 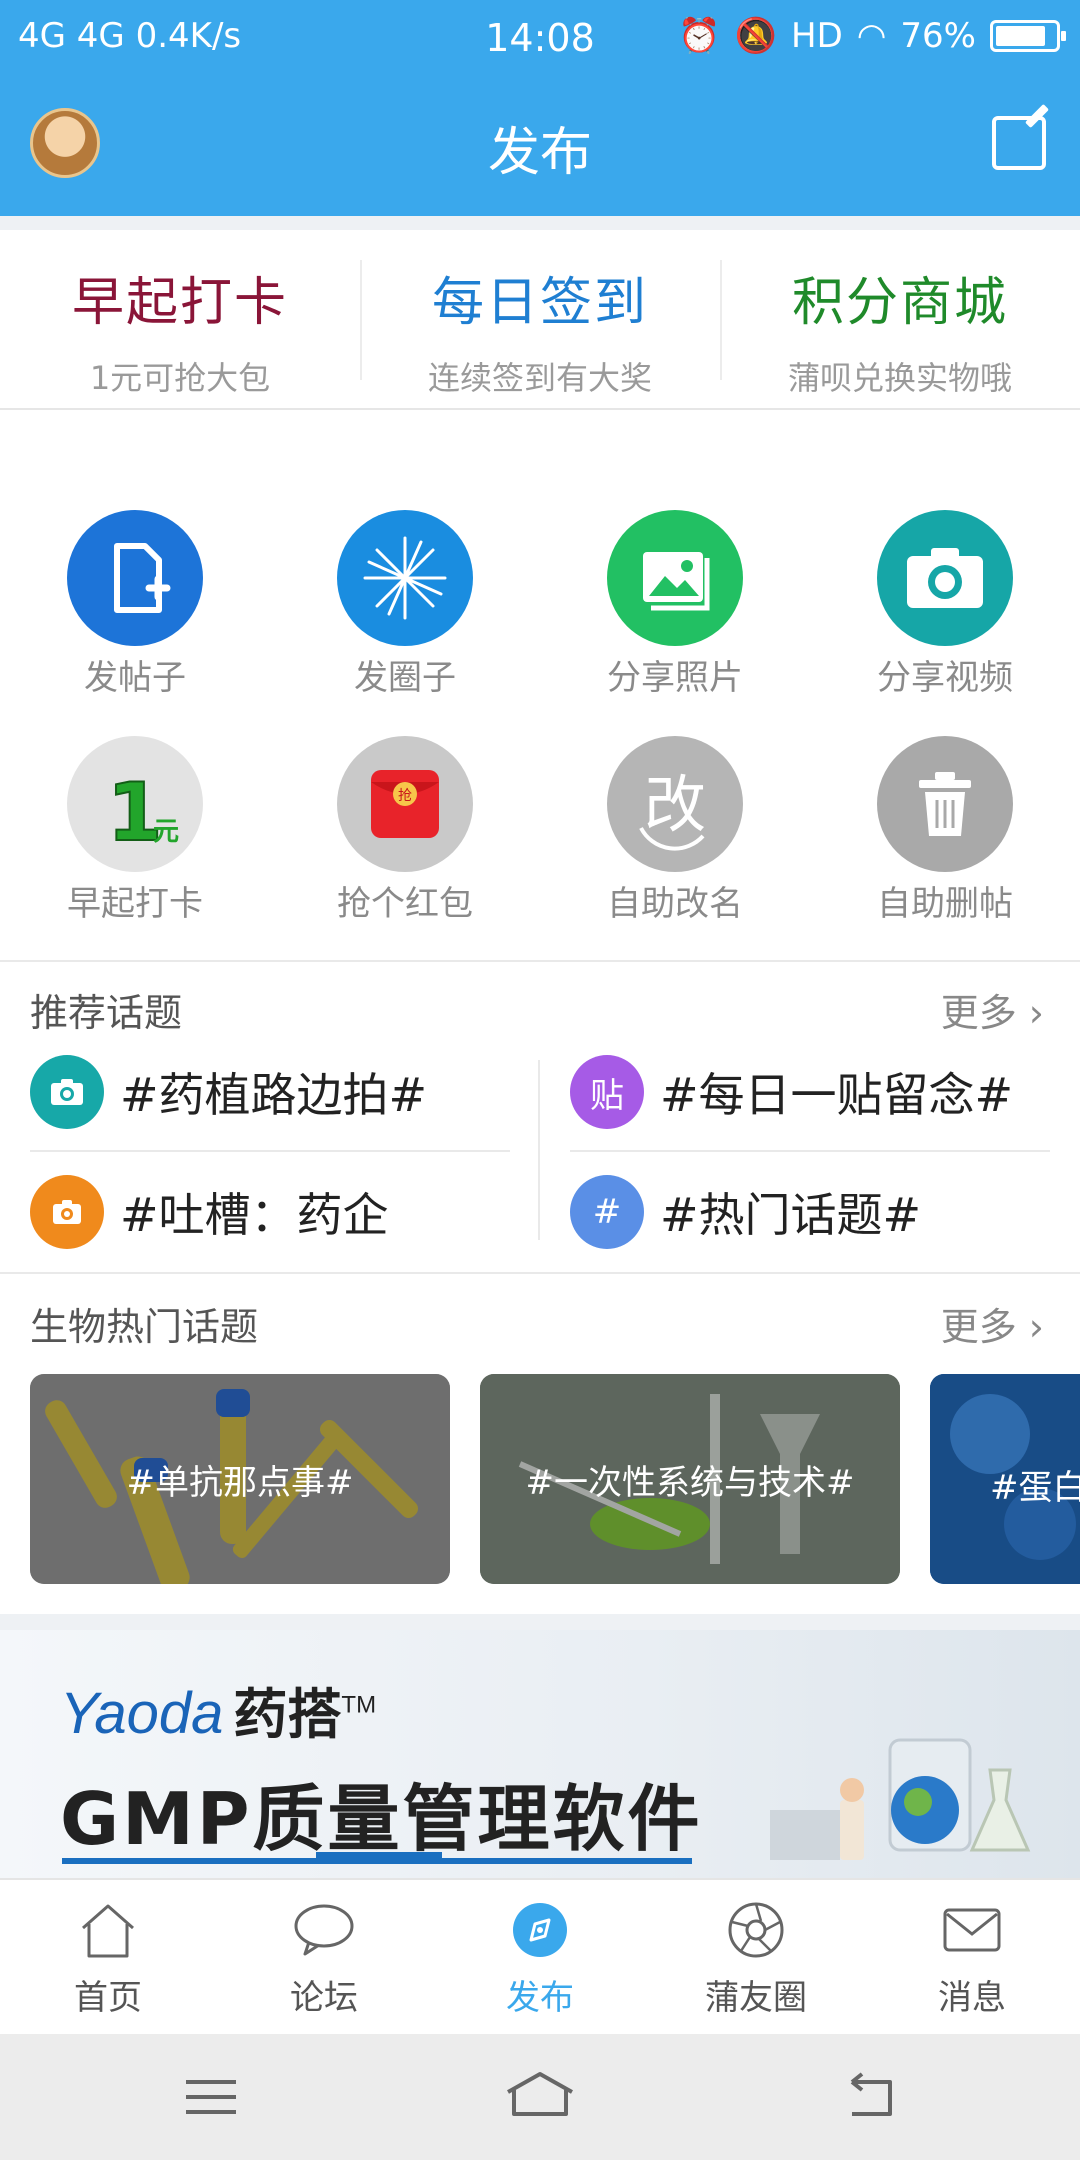 I want to click on nav-forum: 论坛, so click(x=324, y=1957).